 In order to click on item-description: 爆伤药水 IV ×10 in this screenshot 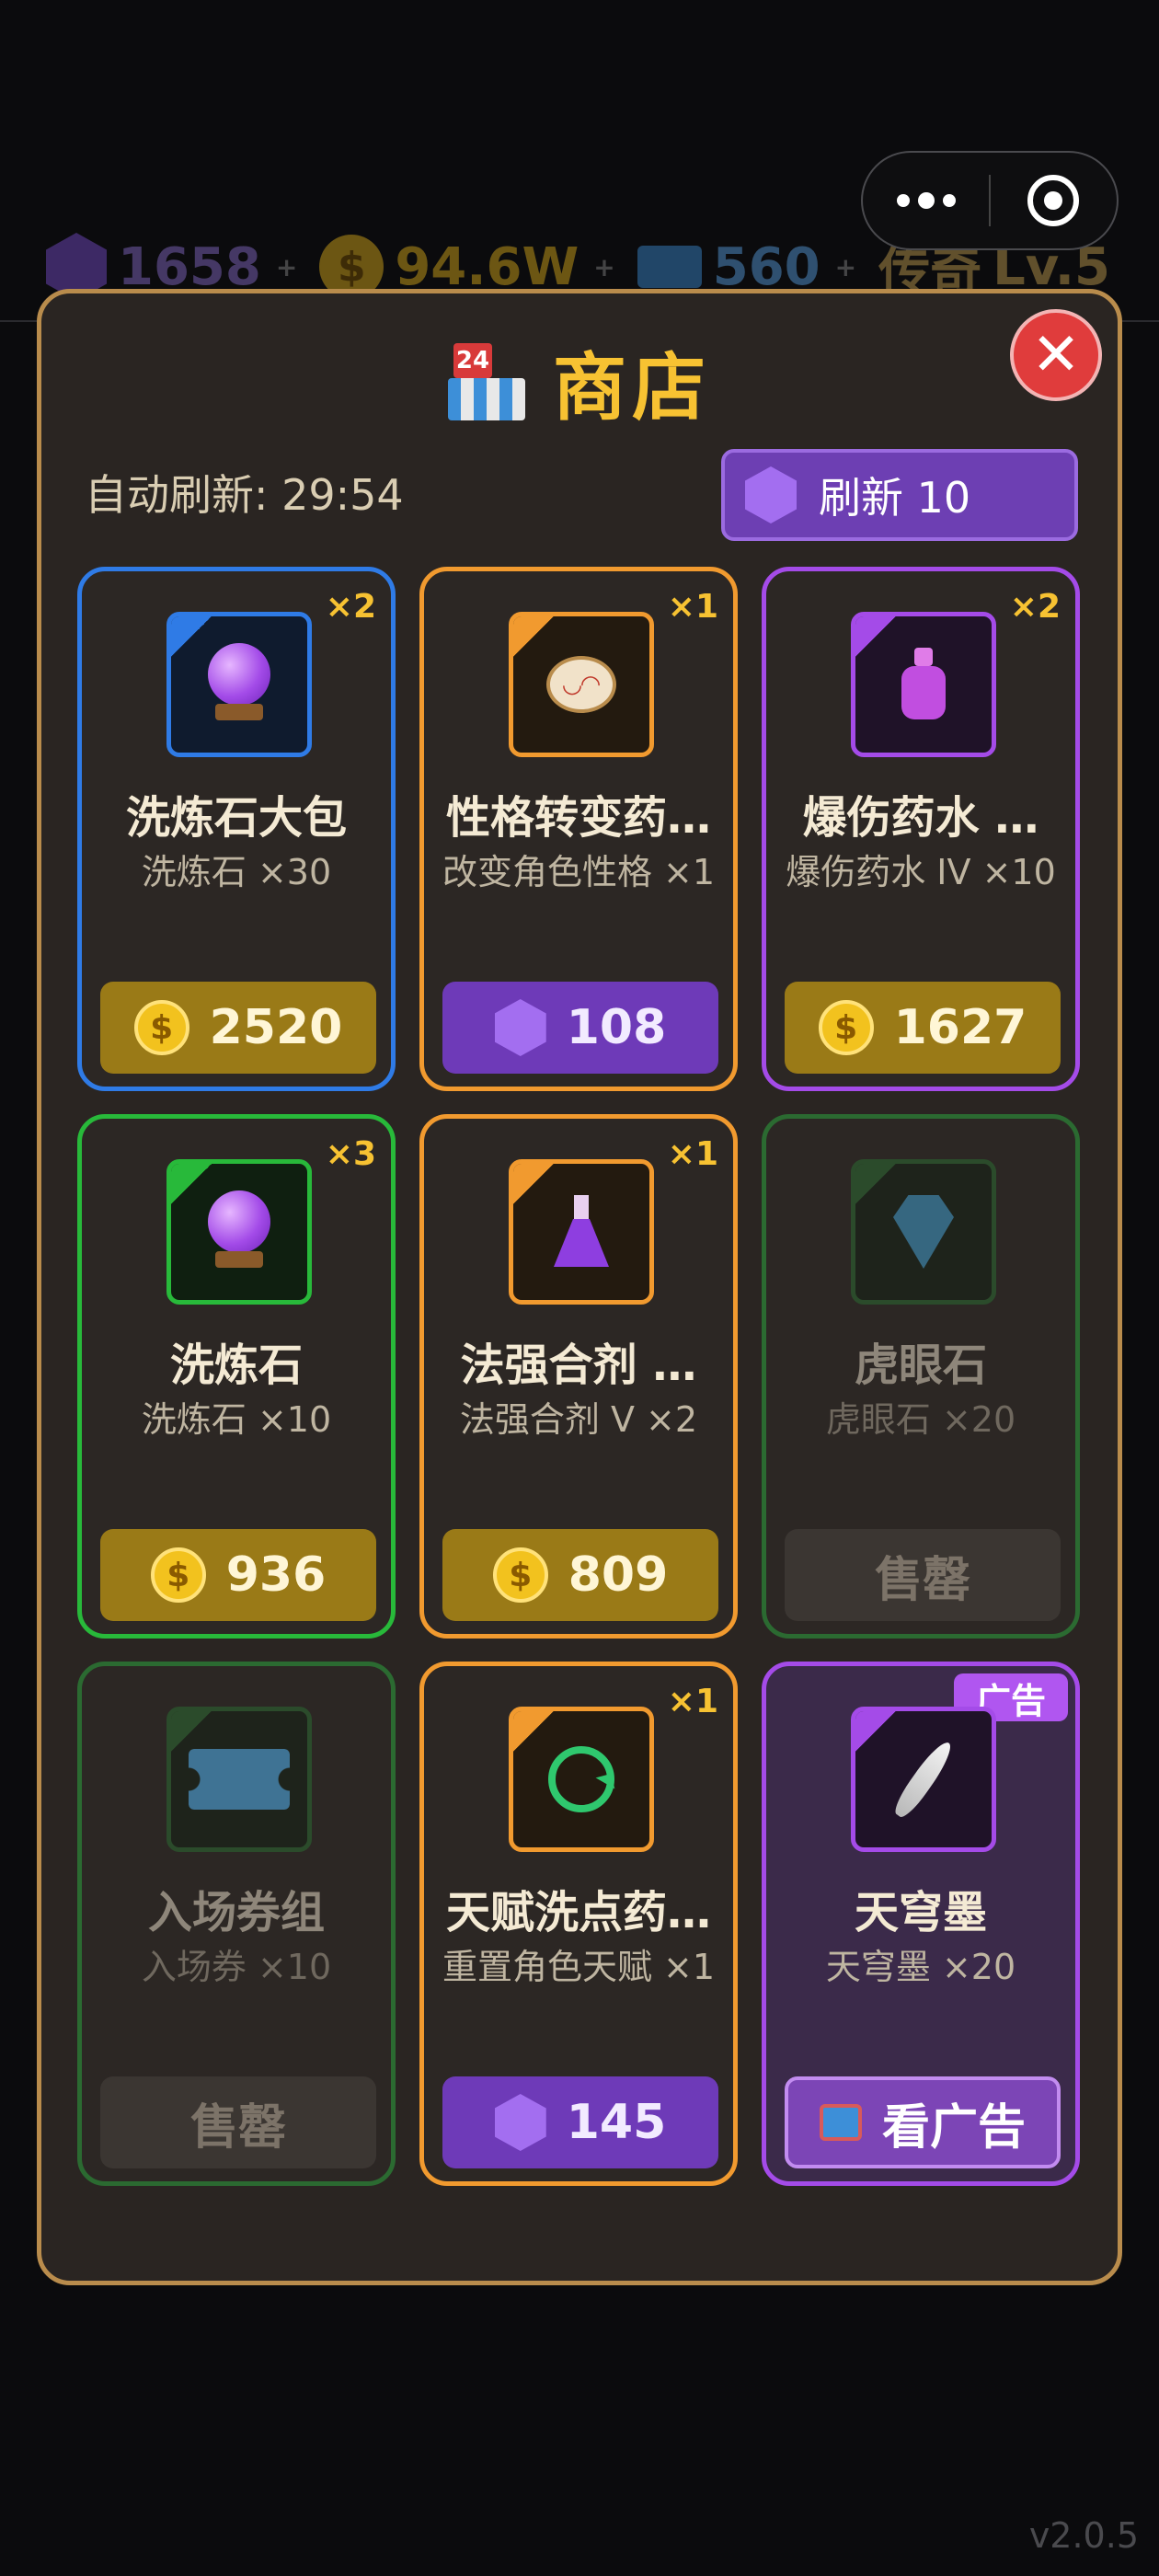, I will do `click(921, 872)`.